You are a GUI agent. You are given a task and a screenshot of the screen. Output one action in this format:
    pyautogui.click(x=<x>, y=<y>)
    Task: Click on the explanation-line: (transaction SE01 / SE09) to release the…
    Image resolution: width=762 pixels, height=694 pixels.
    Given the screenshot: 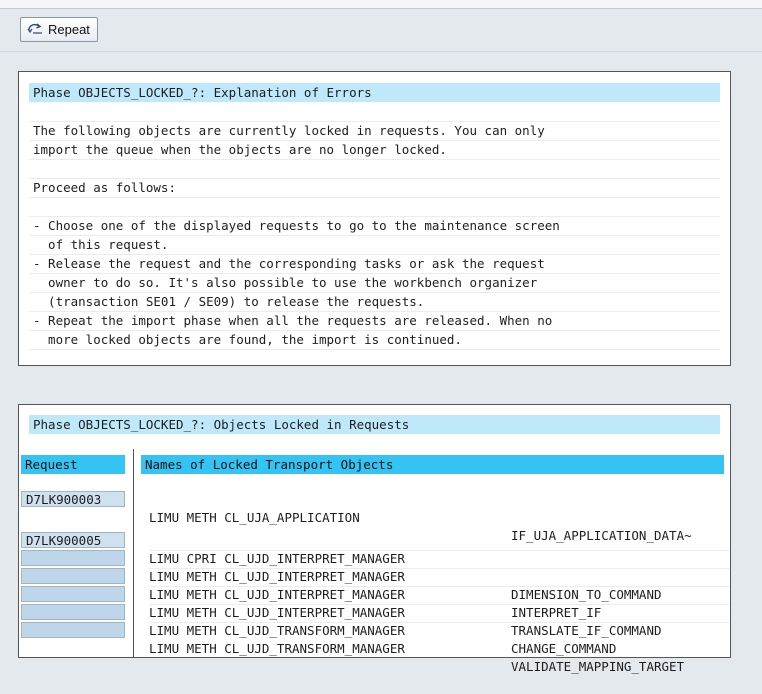 What is the action you would take?
    pyautogui.click(x=374, y=302)
    